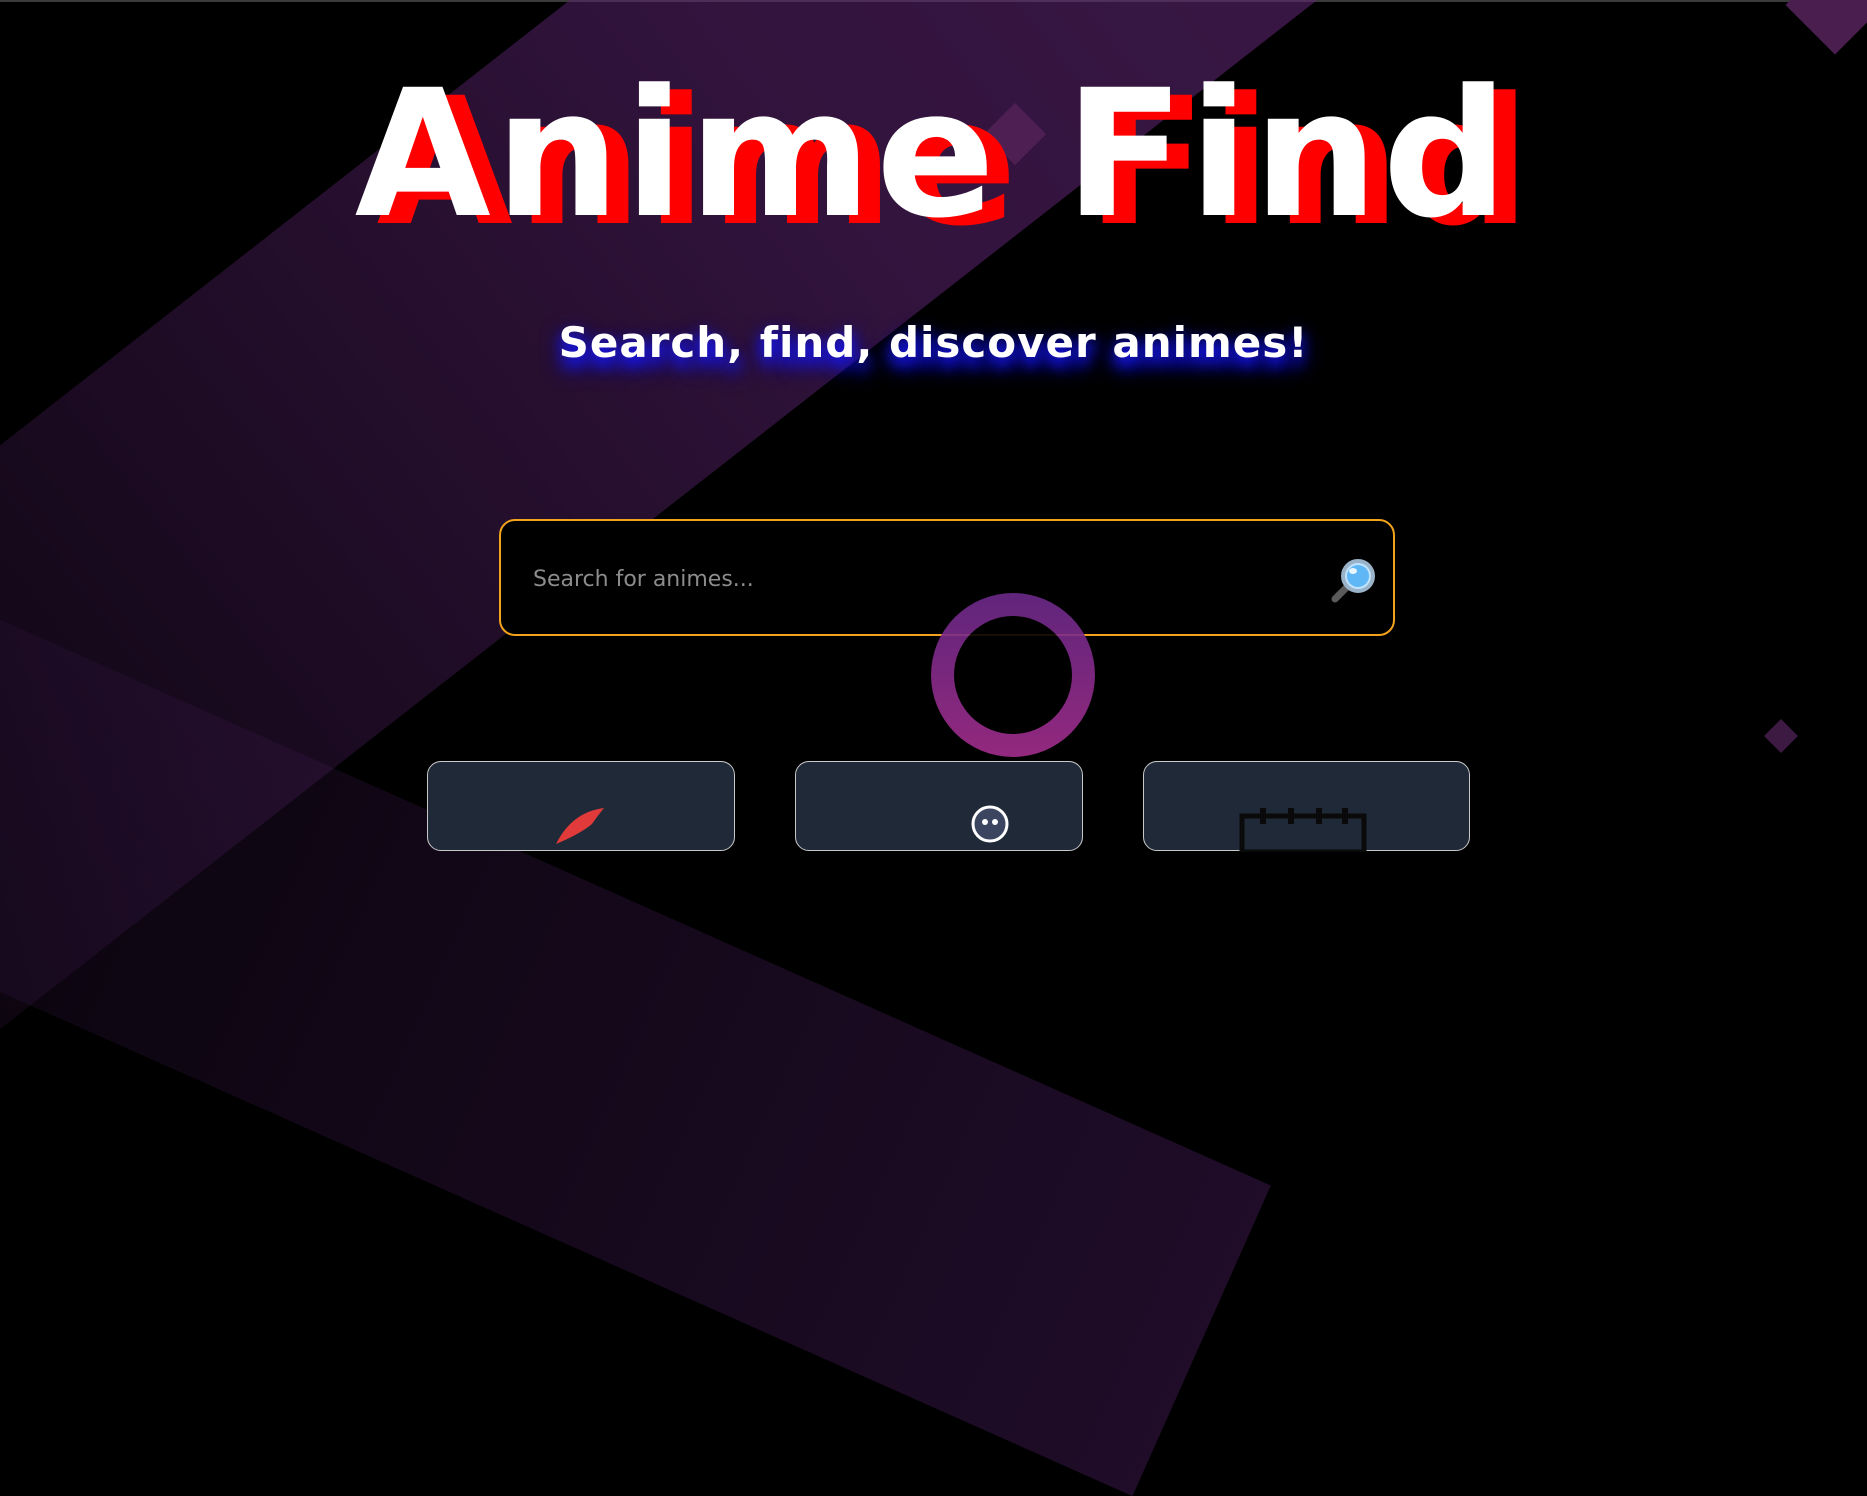 The height and width of the screenshot is (1496, 1867). What do you see at coordinates (1781, 736) in the screenshot?
I see `decorative-diamond-small` at bounding box center [1781, 736].